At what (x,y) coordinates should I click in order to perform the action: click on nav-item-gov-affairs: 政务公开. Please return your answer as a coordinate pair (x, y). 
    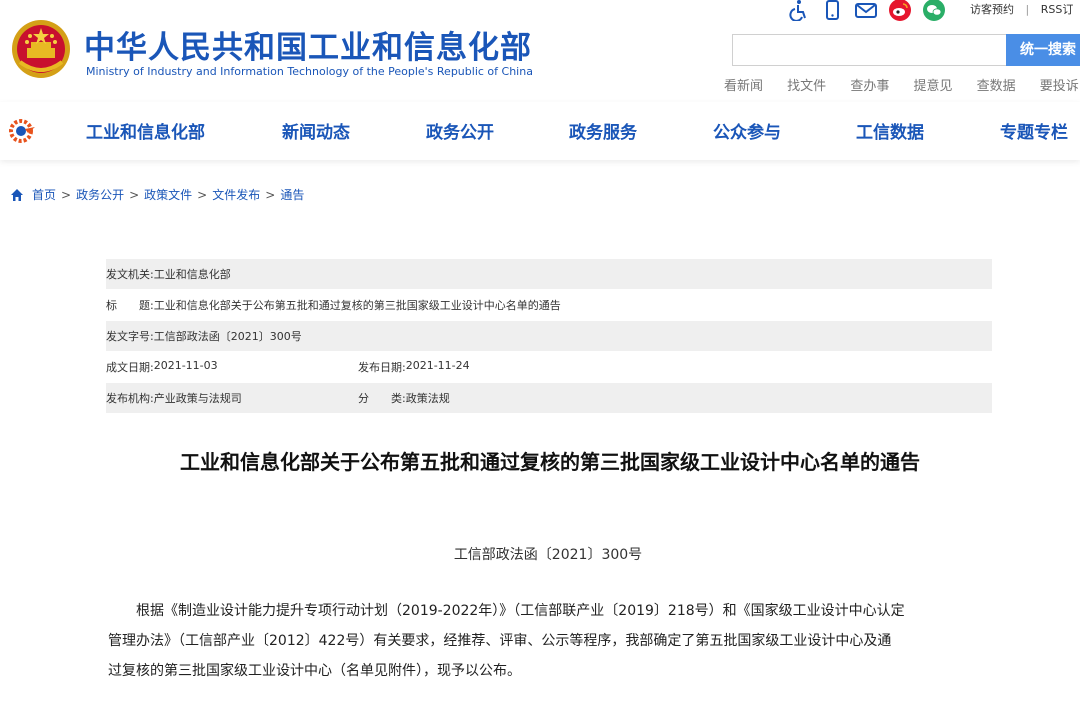
    Looking at the image, I should click on (460, 130).